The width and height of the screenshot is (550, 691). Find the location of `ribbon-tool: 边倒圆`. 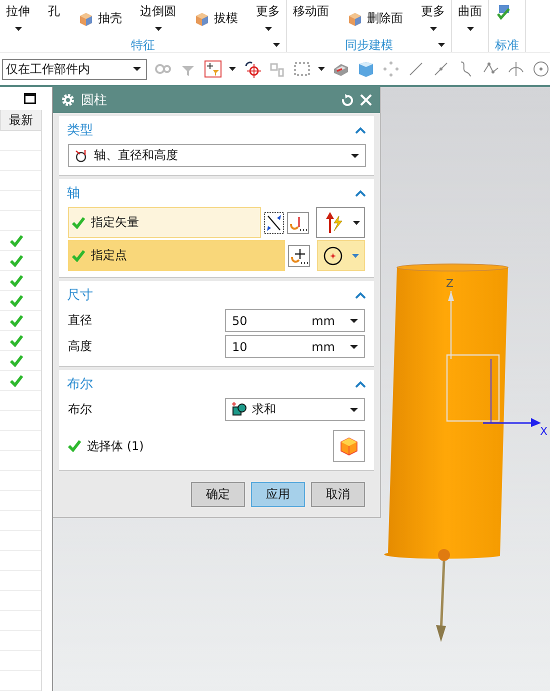

ribbon-tool: 边倒圆 is located at coordinates (158, 15).